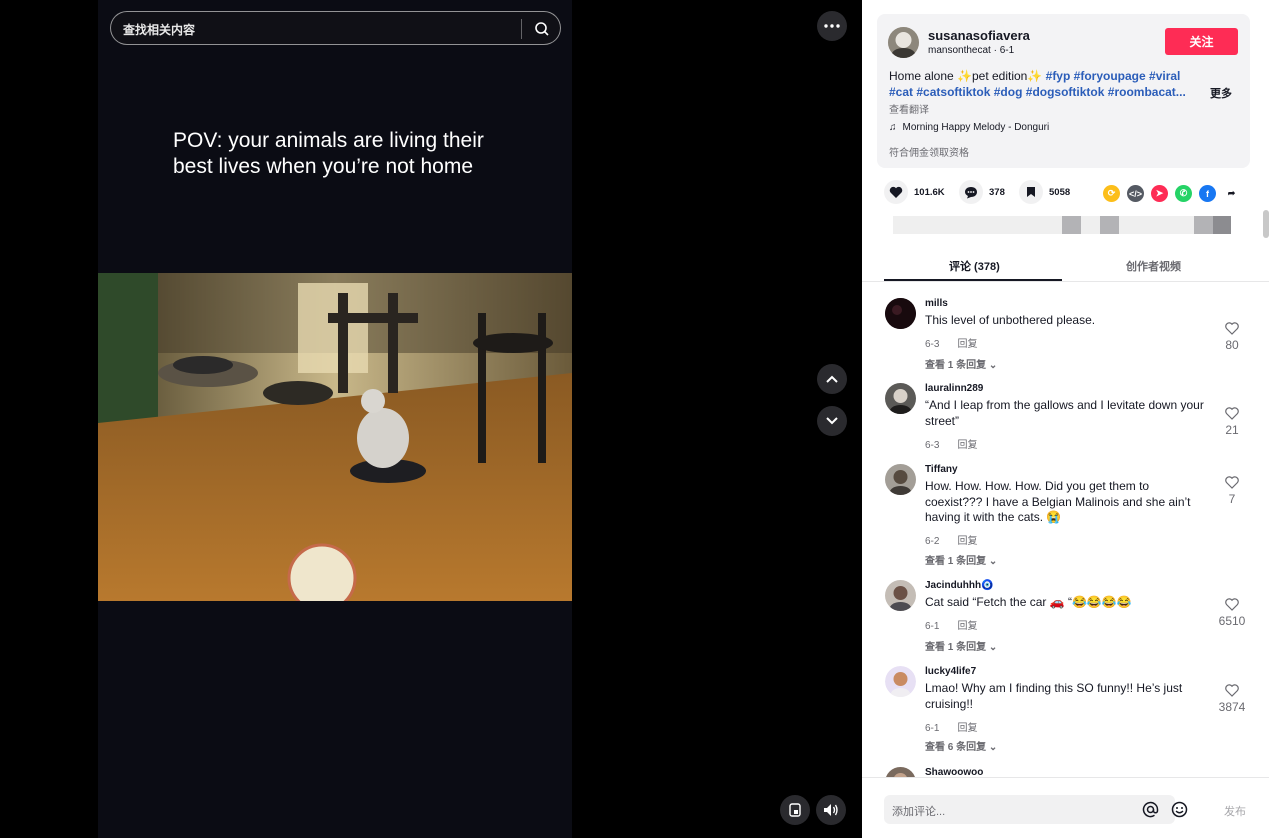  I want to click on volume-icon, so click(831, 810).